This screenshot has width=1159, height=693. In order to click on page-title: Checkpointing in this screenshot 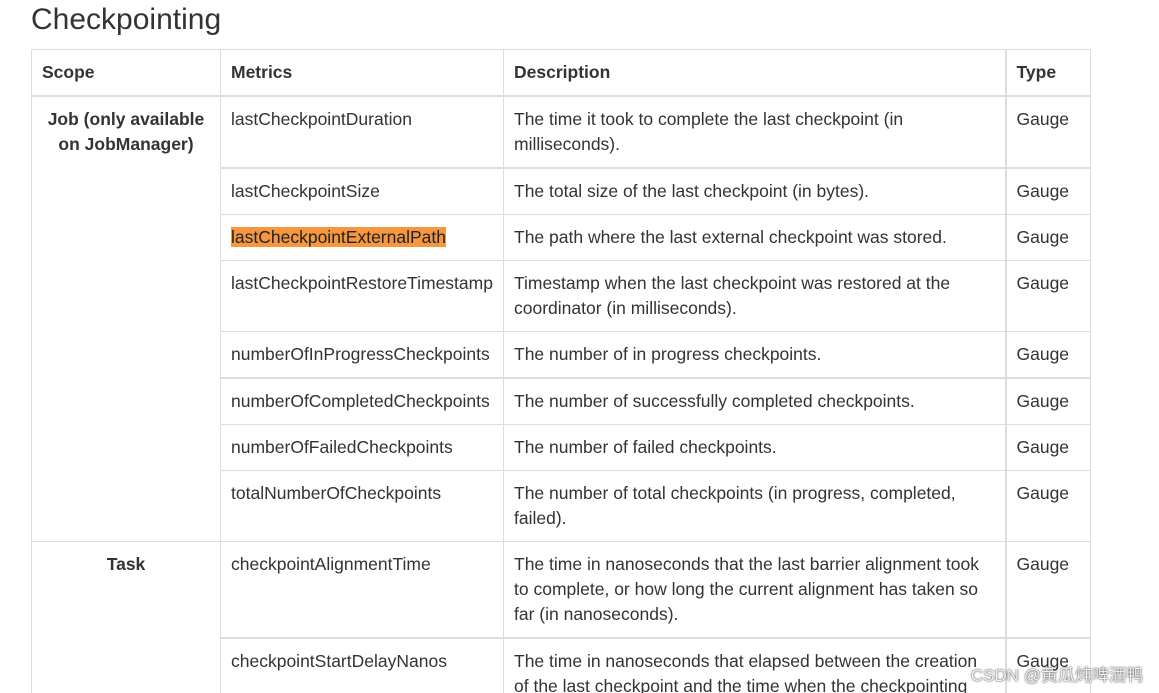, I will do `click(126, 19)`.